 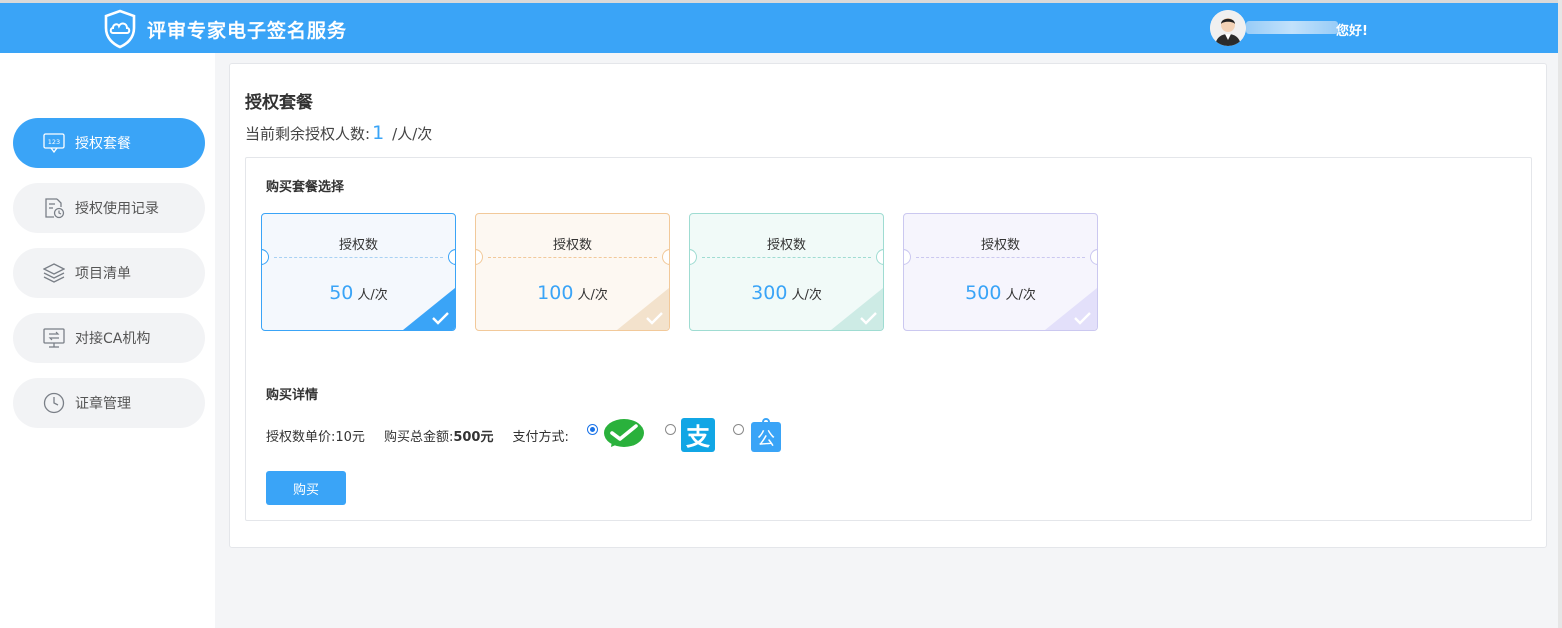 What do you see at coordinates (540, 437) in the screenshot?
I see `payment-method-label: 支付方式:` at bounding box center [540, 437].